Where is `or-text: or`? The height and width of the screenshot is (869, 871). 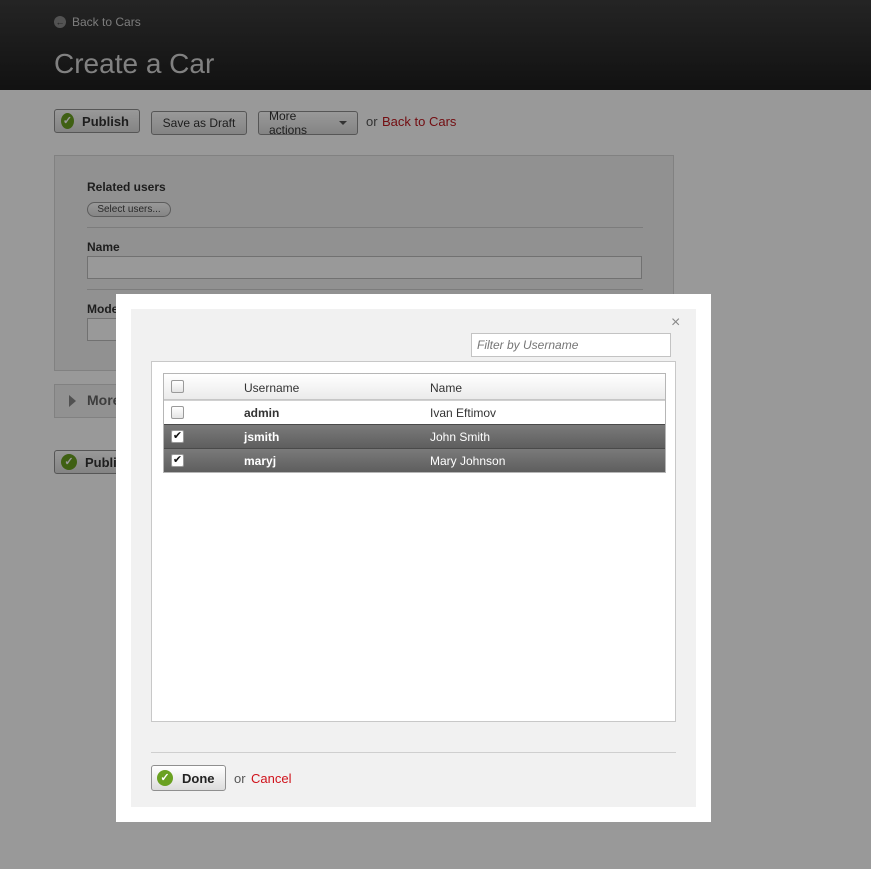
or-text: or is located at coordinates (240, 778).